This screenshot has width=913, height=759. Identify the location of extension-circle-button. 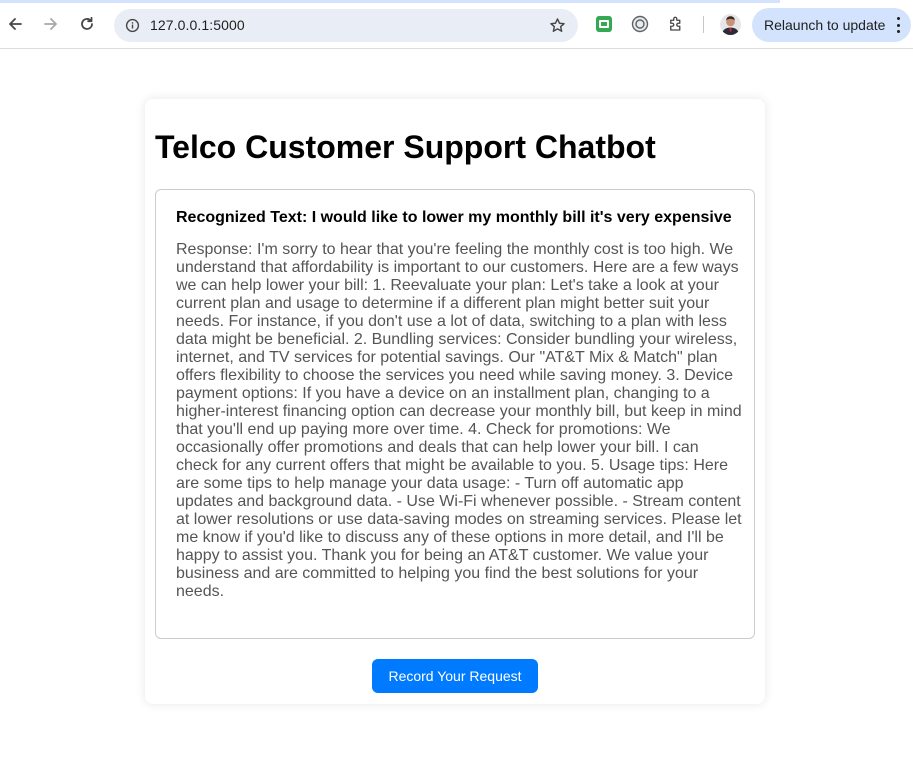
(640, 24).